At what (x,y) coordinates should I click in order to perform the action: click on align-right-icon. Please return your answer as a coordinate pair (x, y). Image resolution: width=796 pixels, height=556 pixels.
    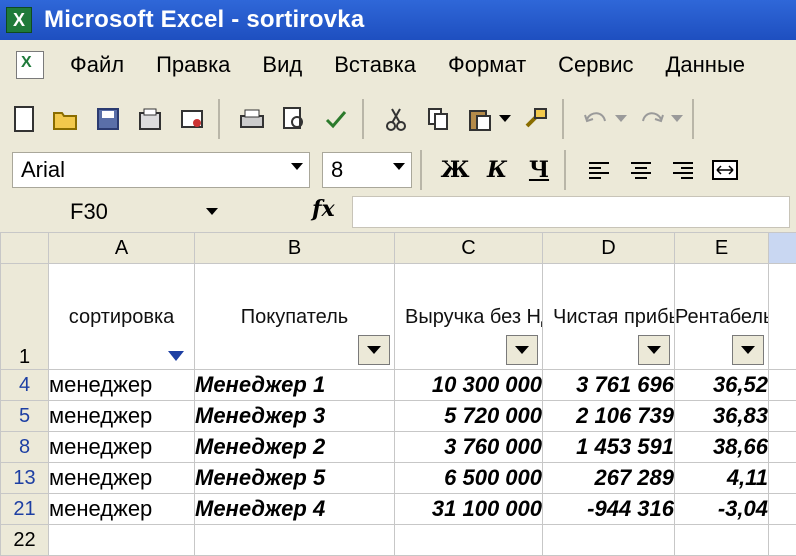
    Looking at the image, I should click on (683, 170).